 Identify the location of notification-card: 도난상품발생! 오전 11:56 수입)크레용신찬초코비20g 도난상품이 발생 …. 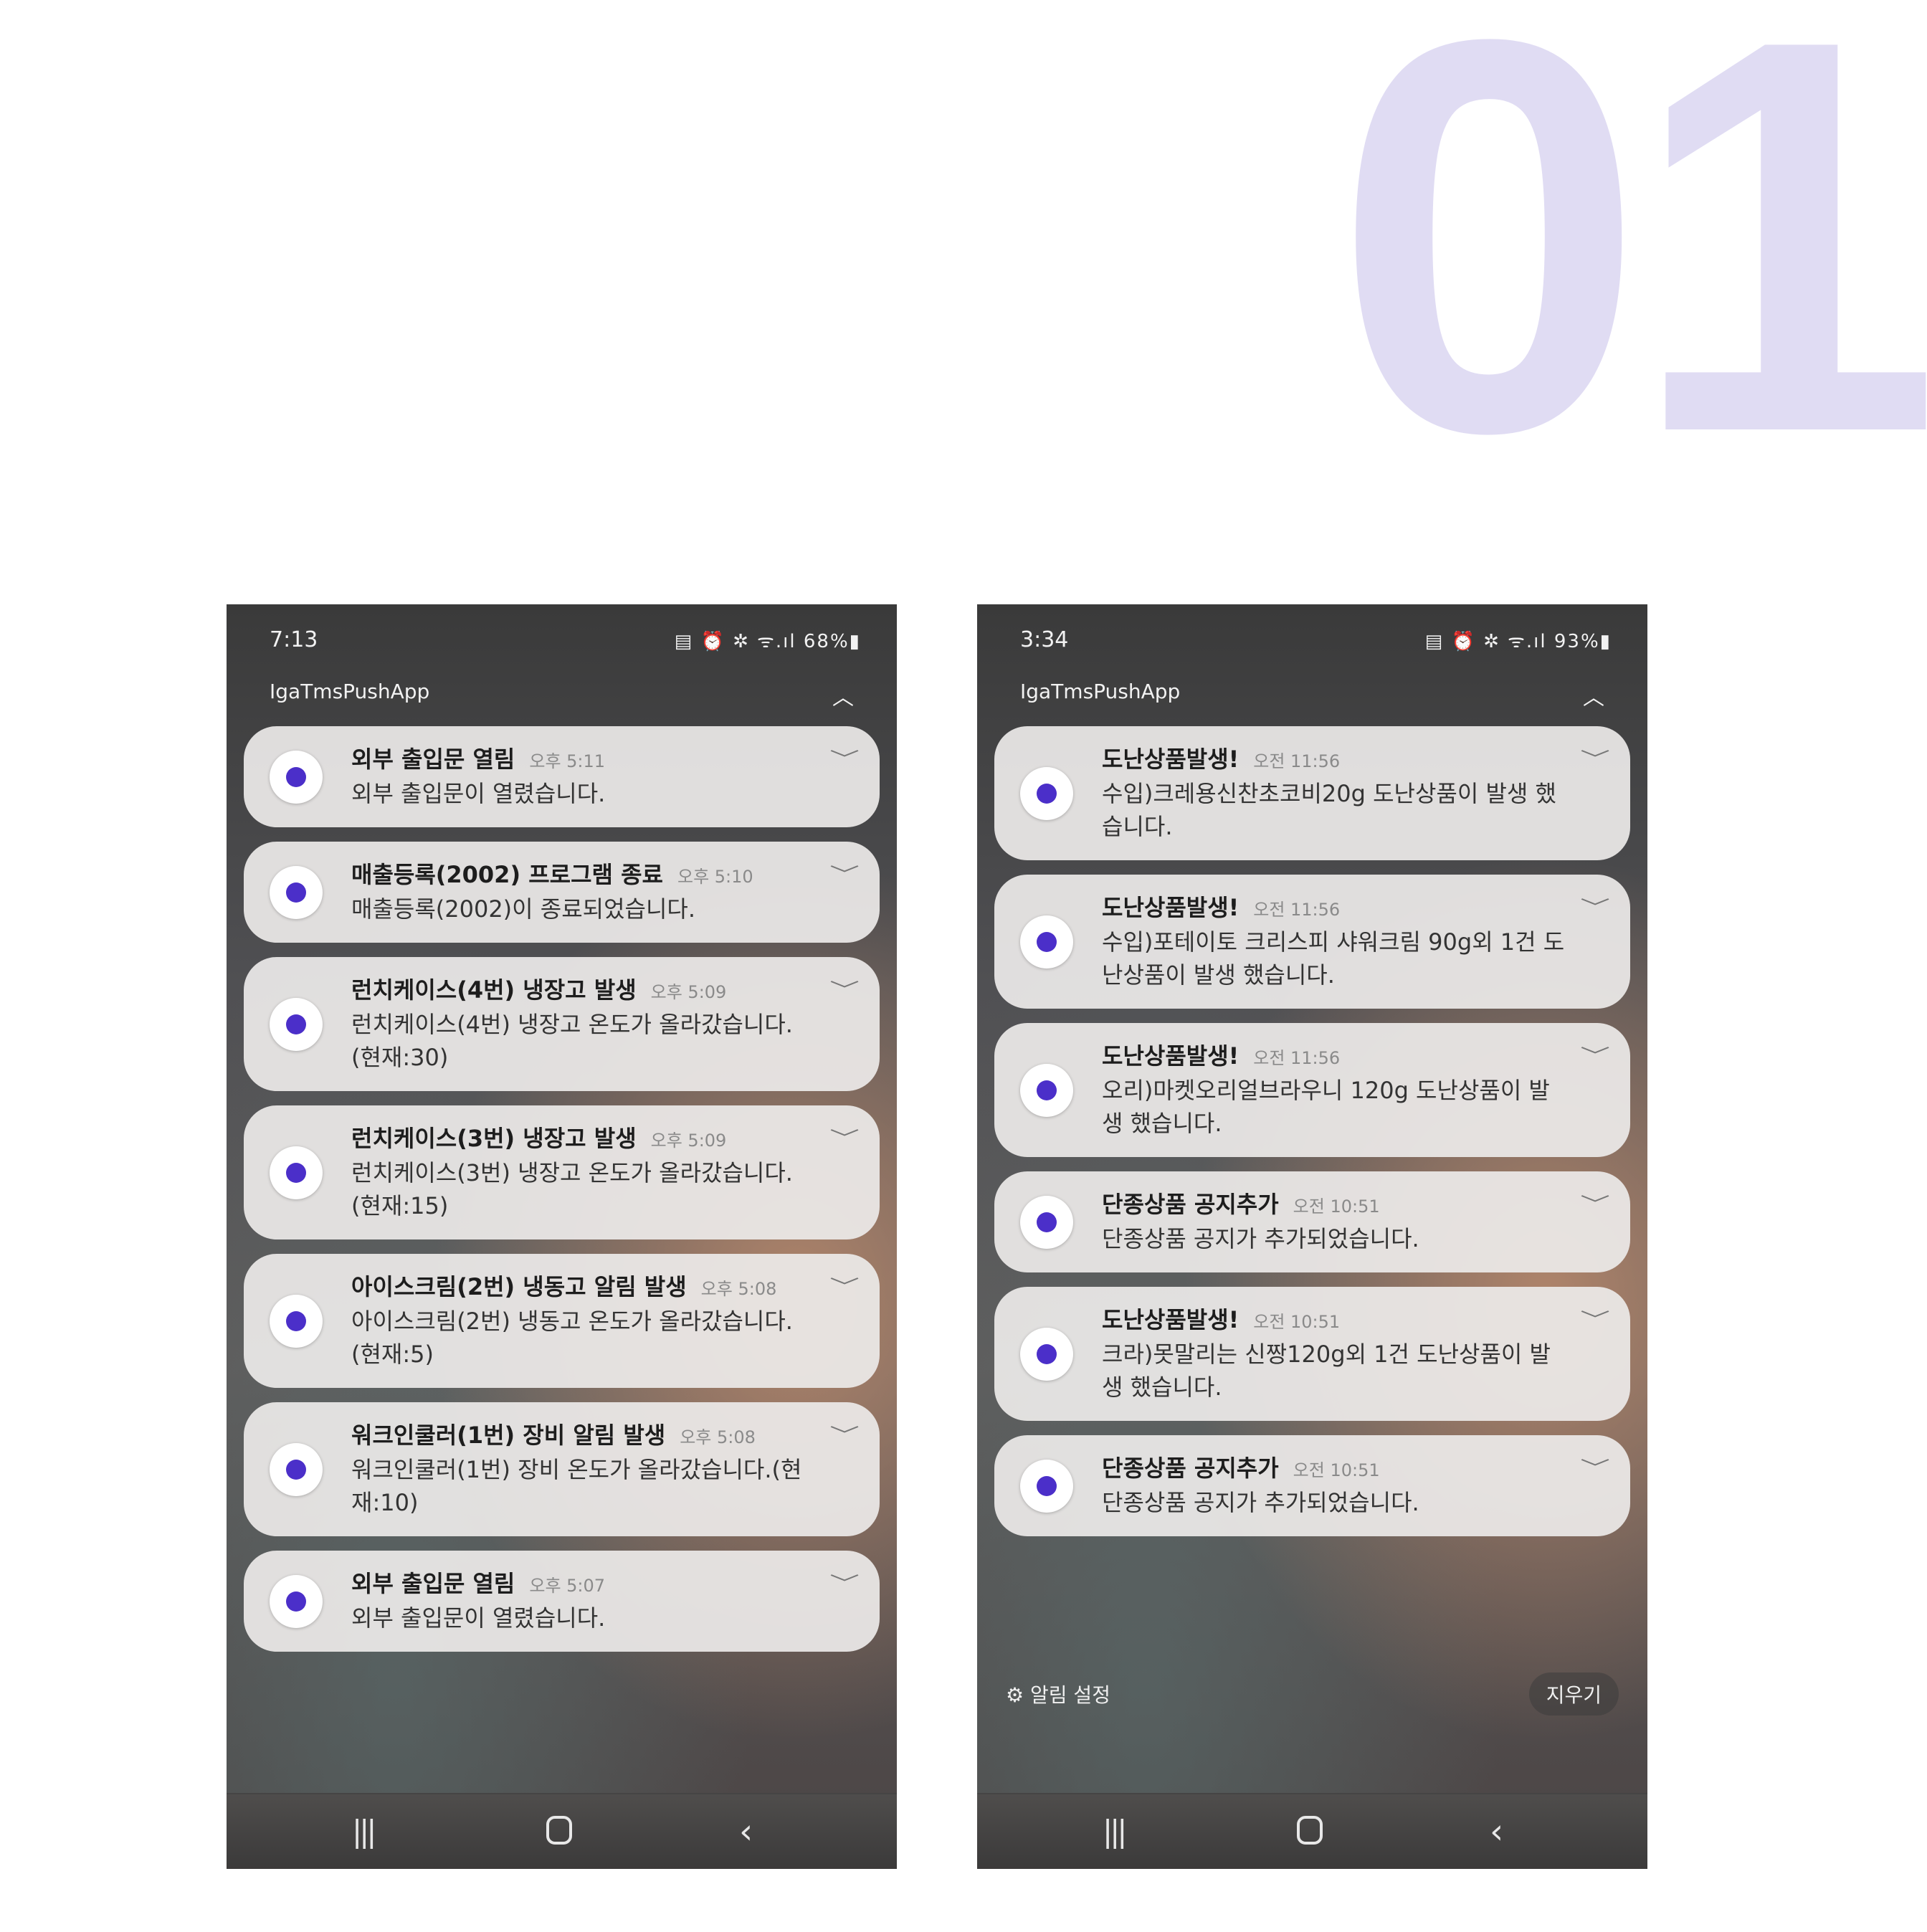
(1312, 793).